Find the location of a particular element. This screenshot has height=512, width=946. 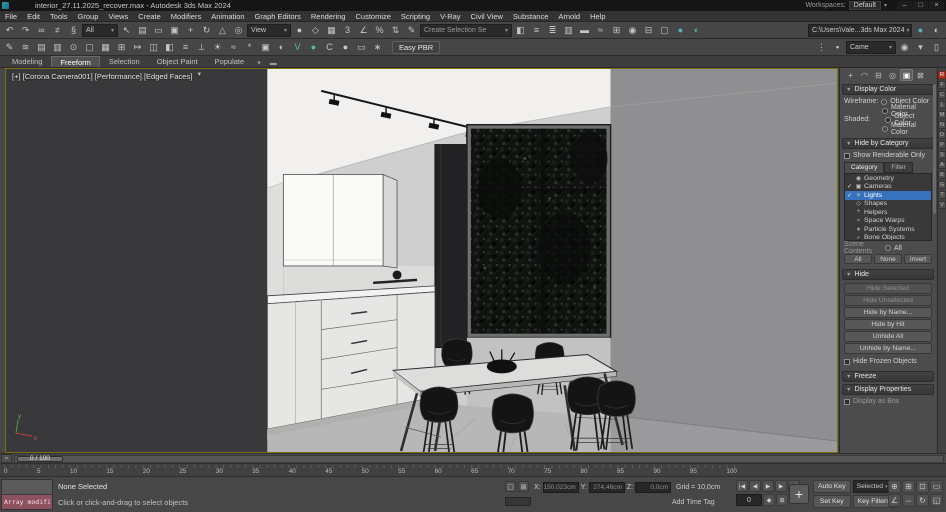

layer-manager-icon: ▤ is located at coordinates (41, 47).